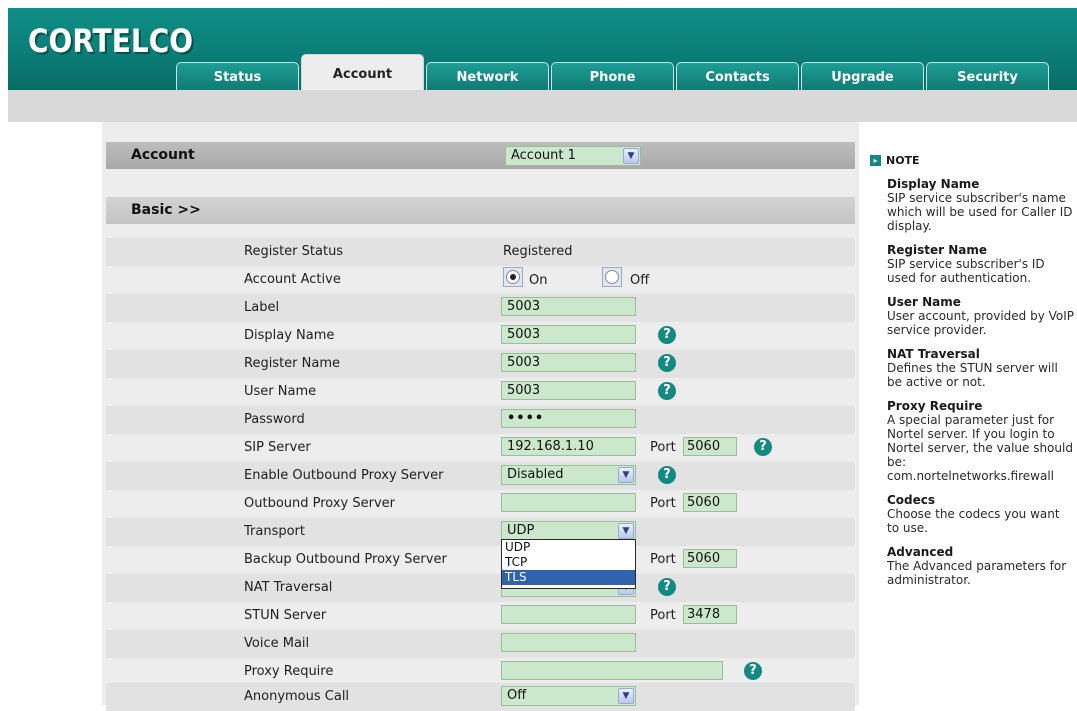 Image resolution: width=1077 pixels, height=711 pixels. I want to click on sip-port-input: 5060, so click(710, 446).